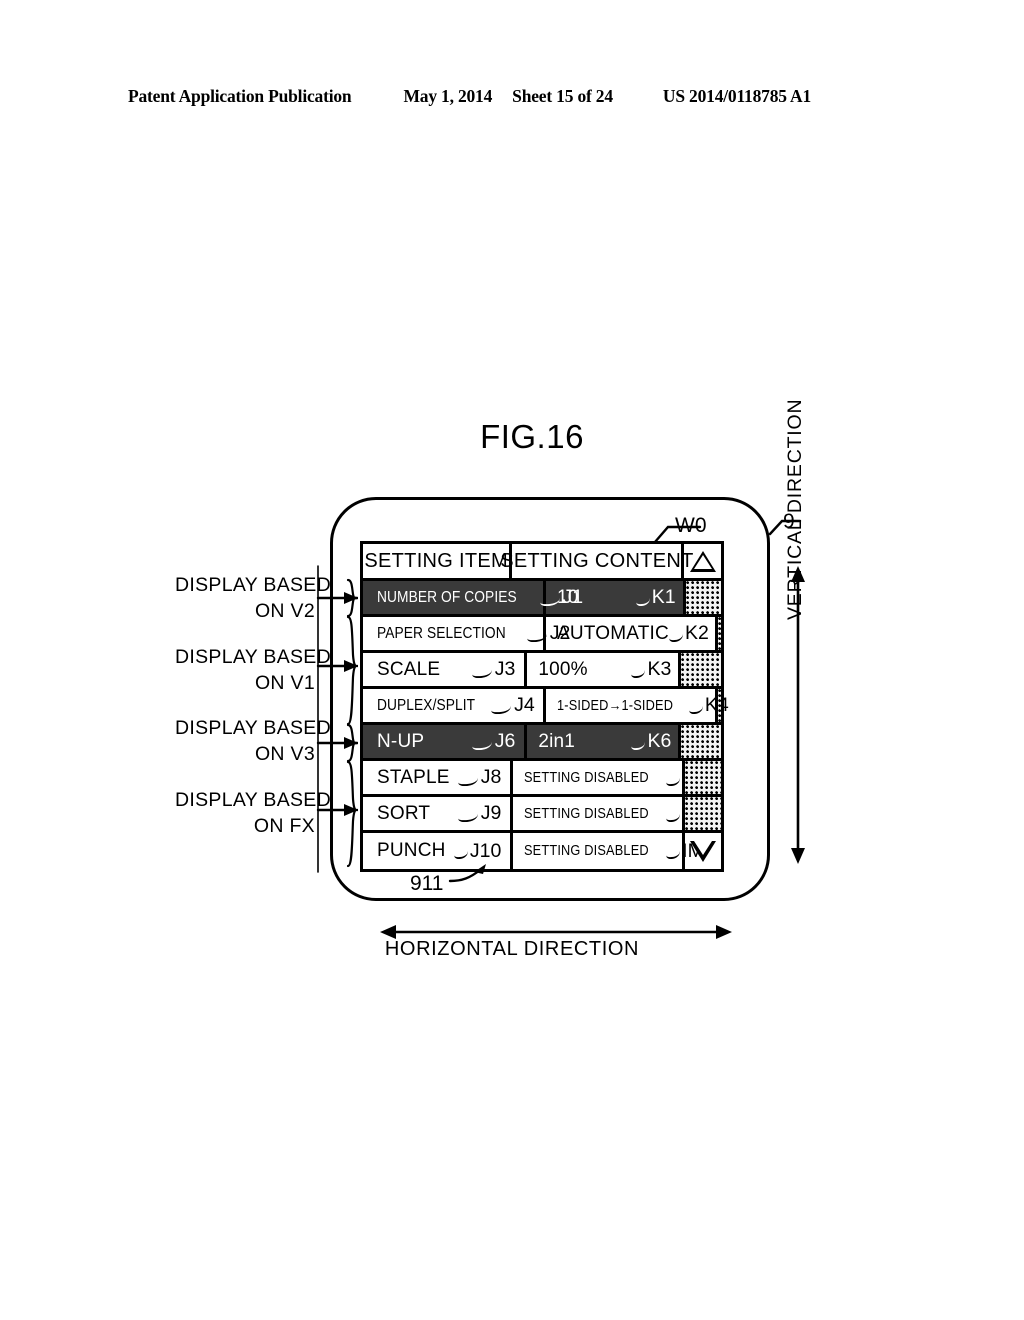 The height and width of the screenshot is (1320, 1024). I want to click on row-item-cell: NUMBER OF COPIES J1, so click(473, 597).